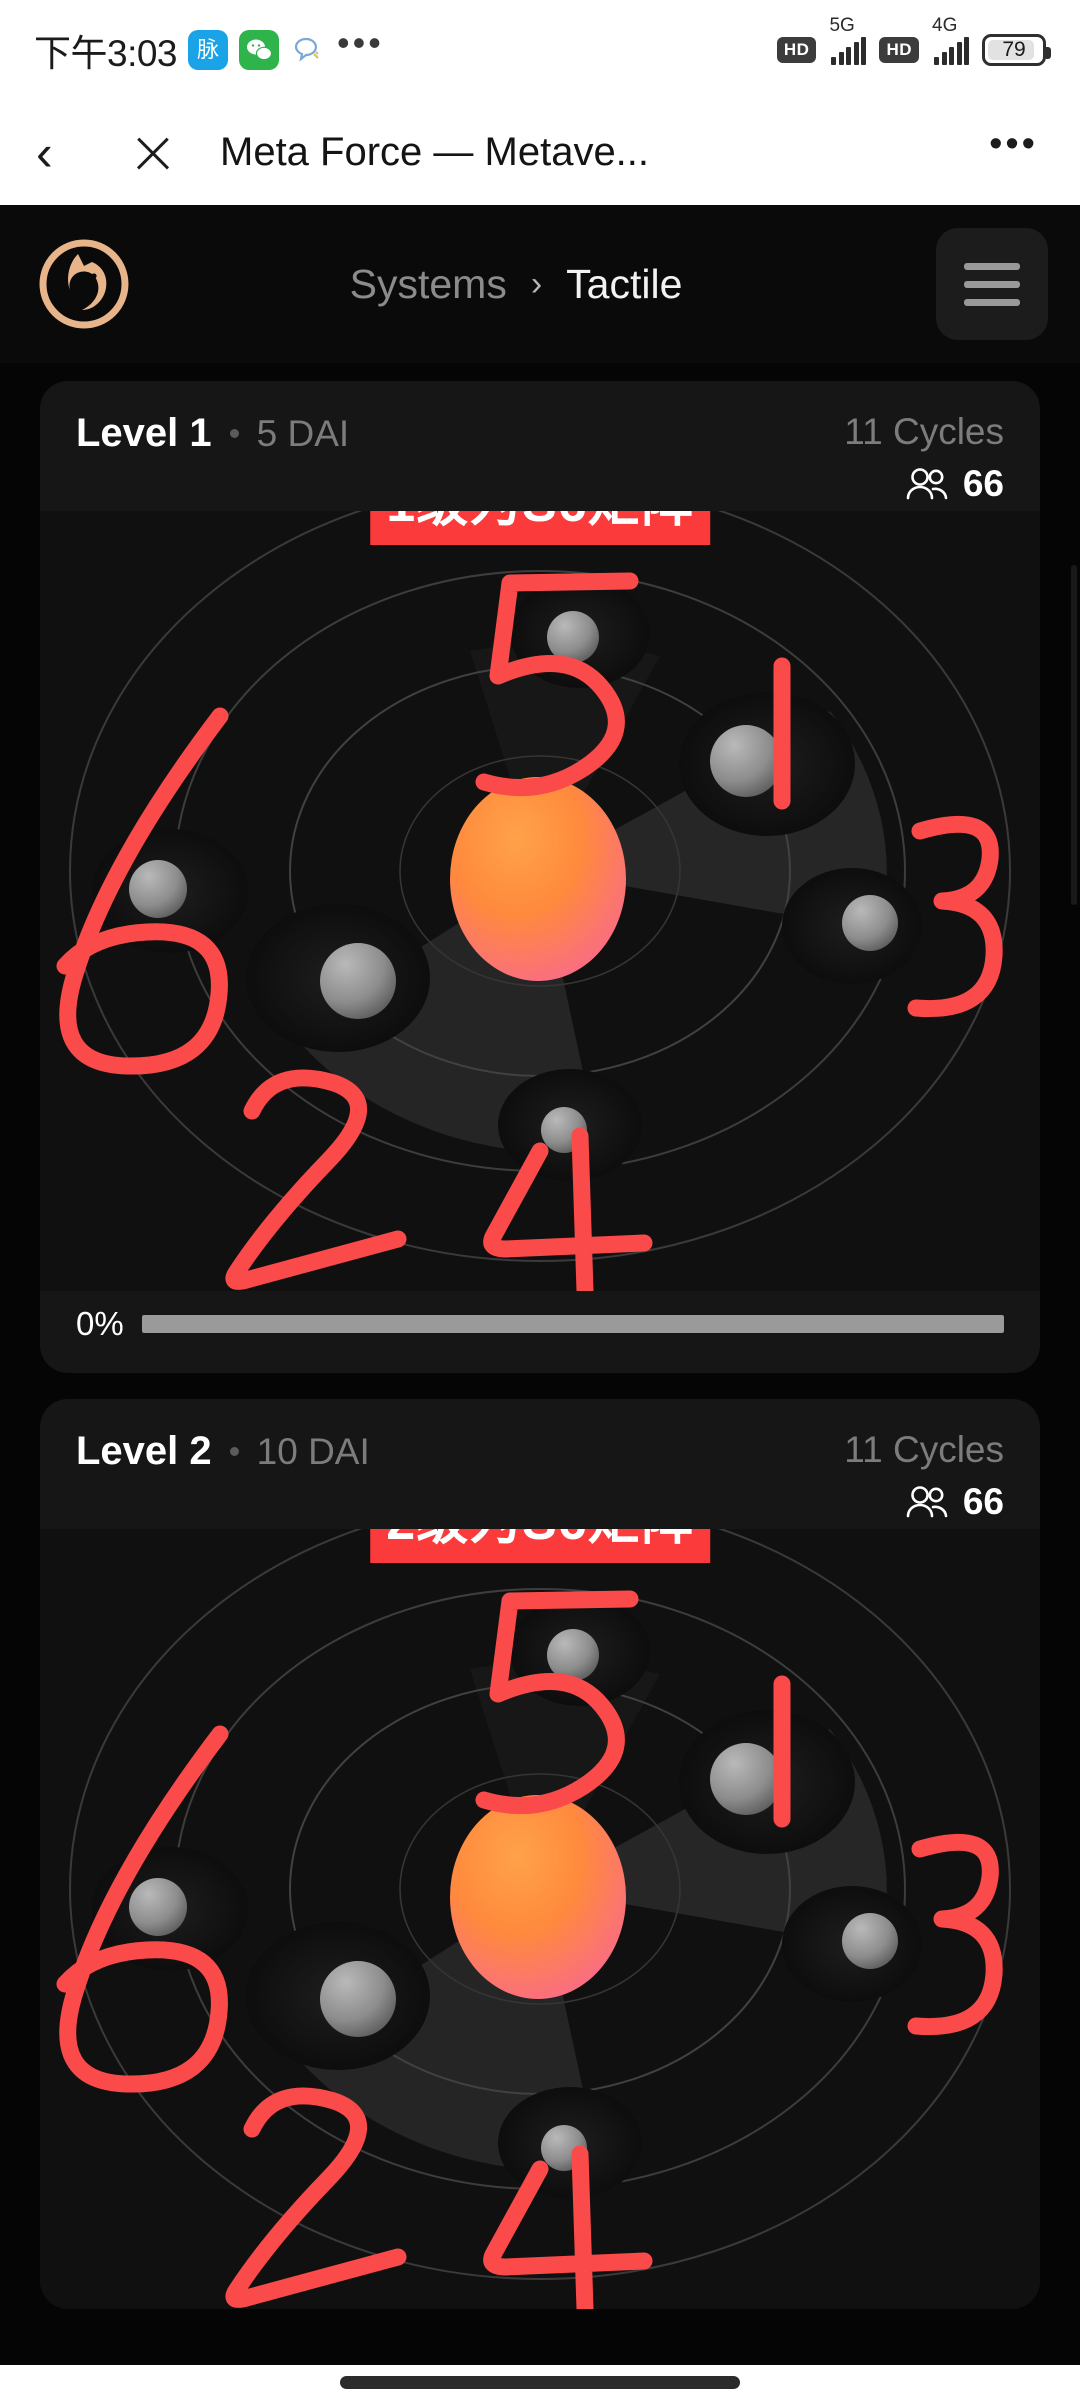 This screenshot has width=1080, height=2400. I want to click on browser-more-icon: •••, so click(1016, 146).